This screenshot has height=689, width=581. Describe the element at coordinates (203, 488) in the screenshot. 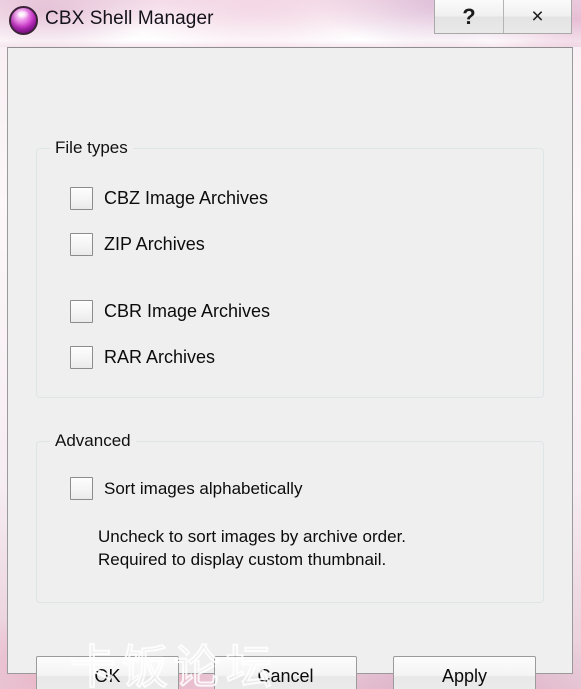

I see `checkbox-label-sort-images-alphabetically: Sort images alphabetically` at that location.